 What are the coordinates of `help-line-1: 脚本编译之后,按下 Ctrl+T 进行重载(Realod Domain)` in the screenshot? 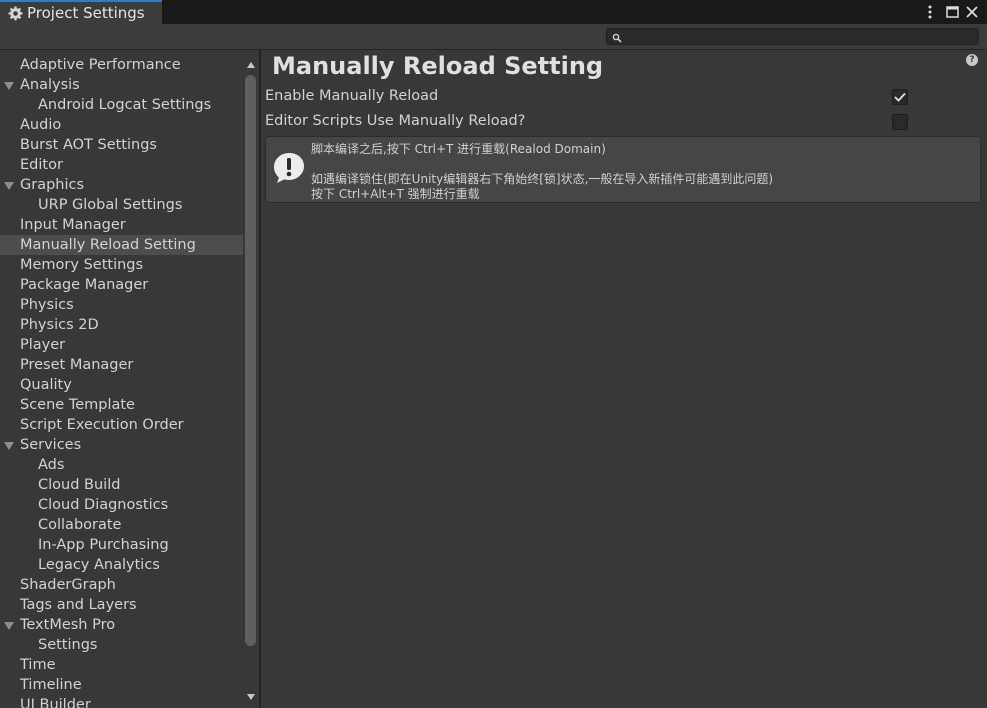 It's located at (458, 149).